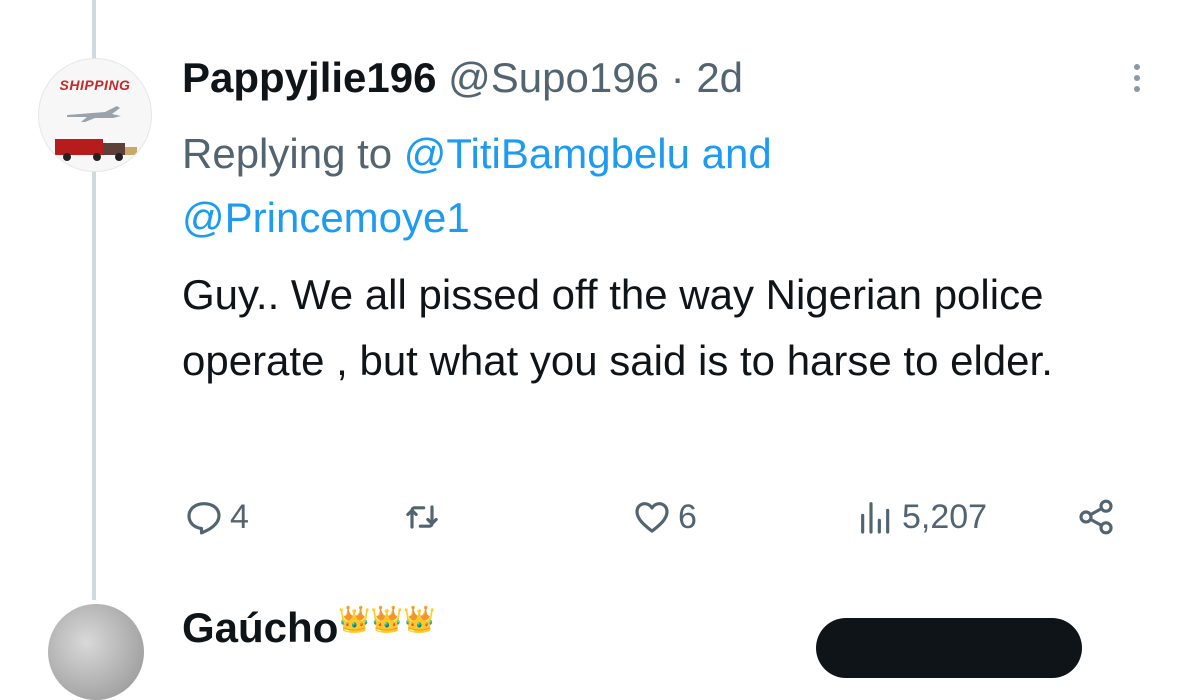 The width and height of the screenshot is (1196, 700). Describe the element at coordinates (309, 77) in the screenshot. I see `display-name: Pappyjlie196` at that location.